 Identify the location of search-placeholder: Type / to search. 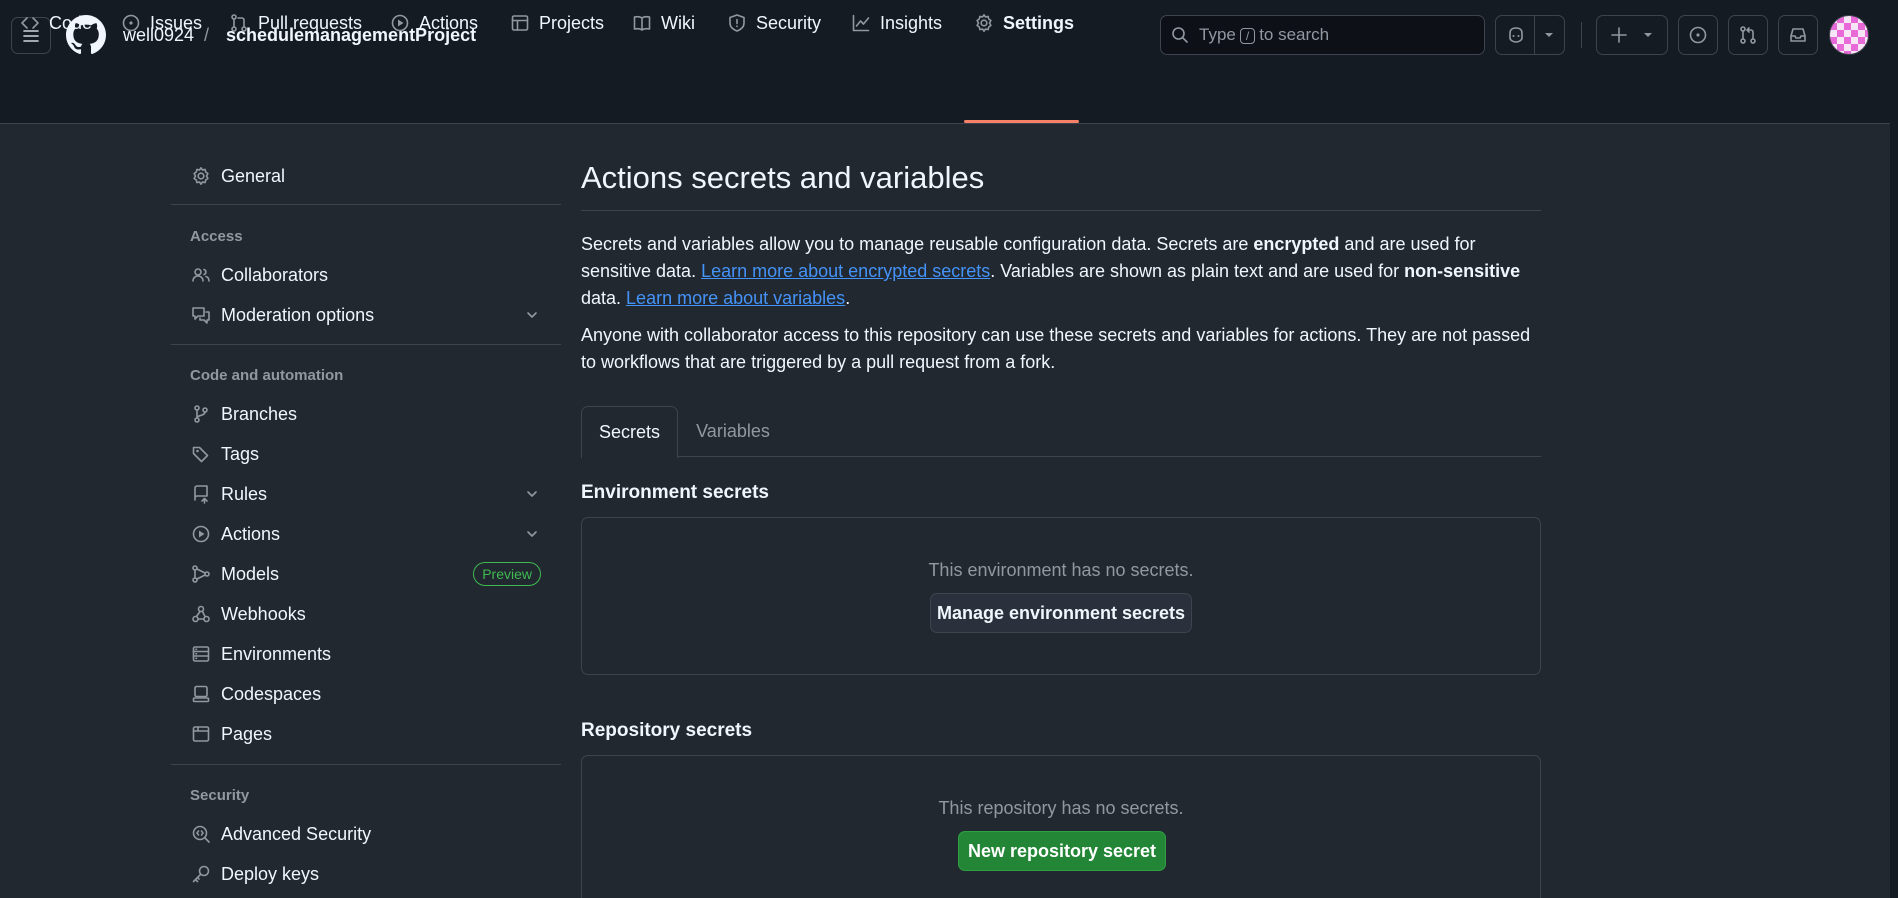
(1264, 34).